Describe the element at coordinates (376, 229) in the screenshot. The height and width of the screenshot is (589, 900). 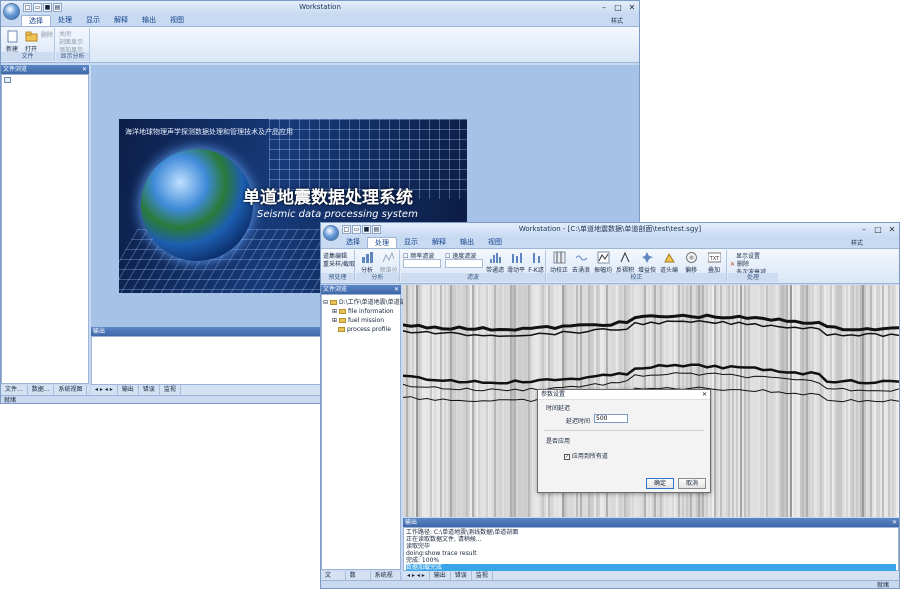
I see `front-qat-print-icon: ▤` at that location.